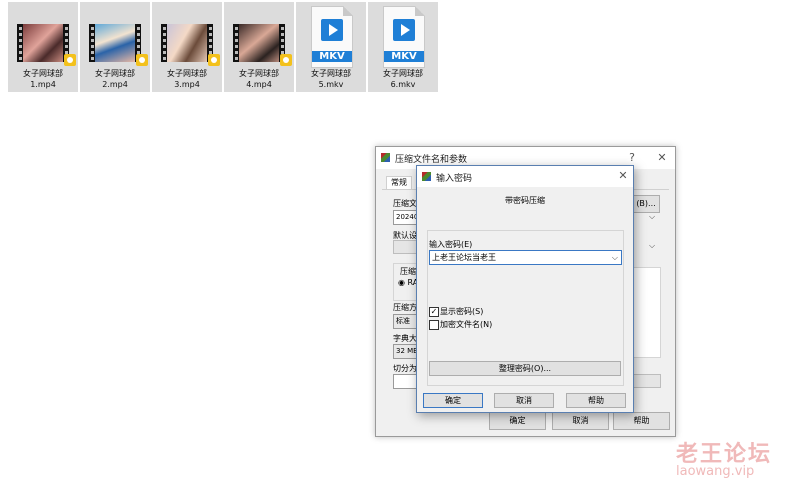  Describe the element at coordinates (464, 257) in the screenshot. I see `password-input-value: 上老王论坛当老王` at that location.